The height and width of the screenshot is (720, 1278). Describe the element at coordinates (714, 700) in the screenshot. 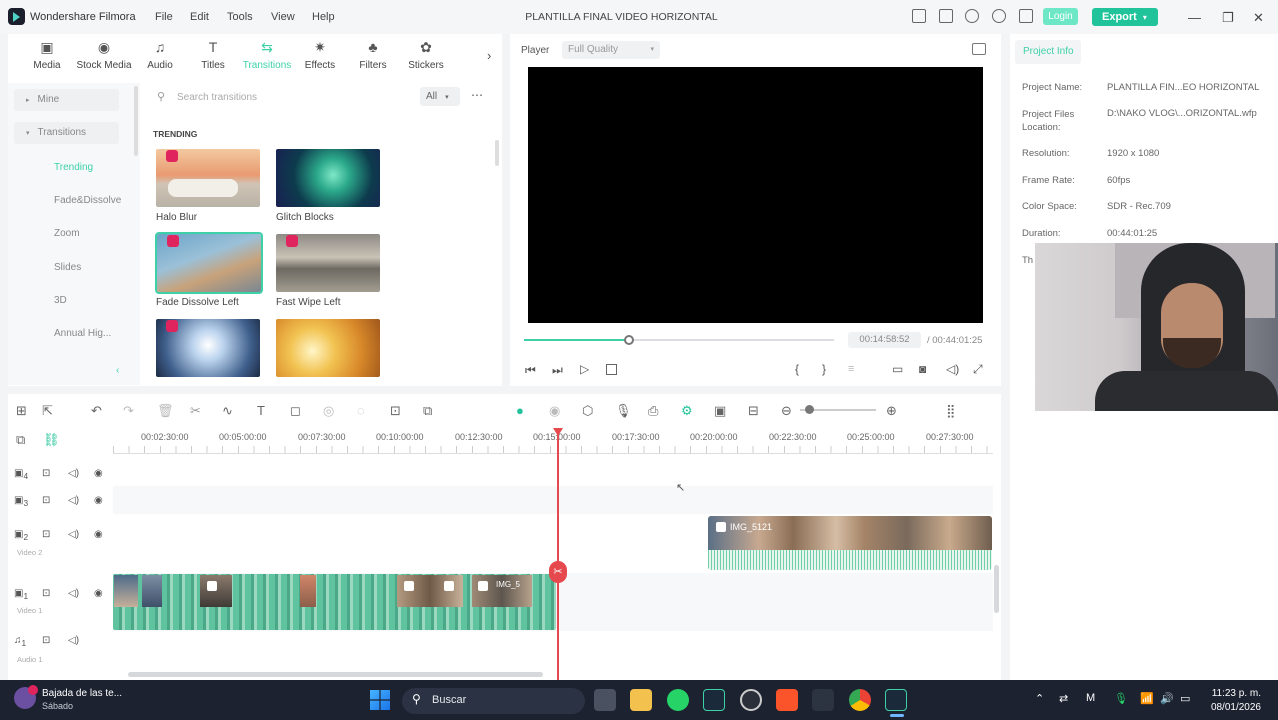

I see `filmora-taskbar-icon` at that location.